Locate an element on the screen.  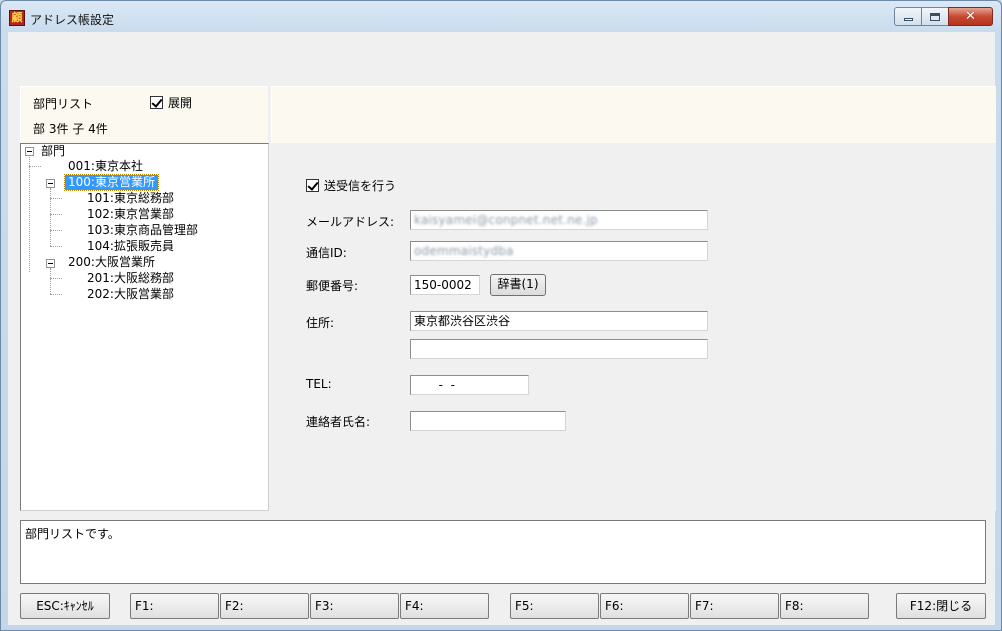
f1-button: F1: is located at coordinates (174, 606).